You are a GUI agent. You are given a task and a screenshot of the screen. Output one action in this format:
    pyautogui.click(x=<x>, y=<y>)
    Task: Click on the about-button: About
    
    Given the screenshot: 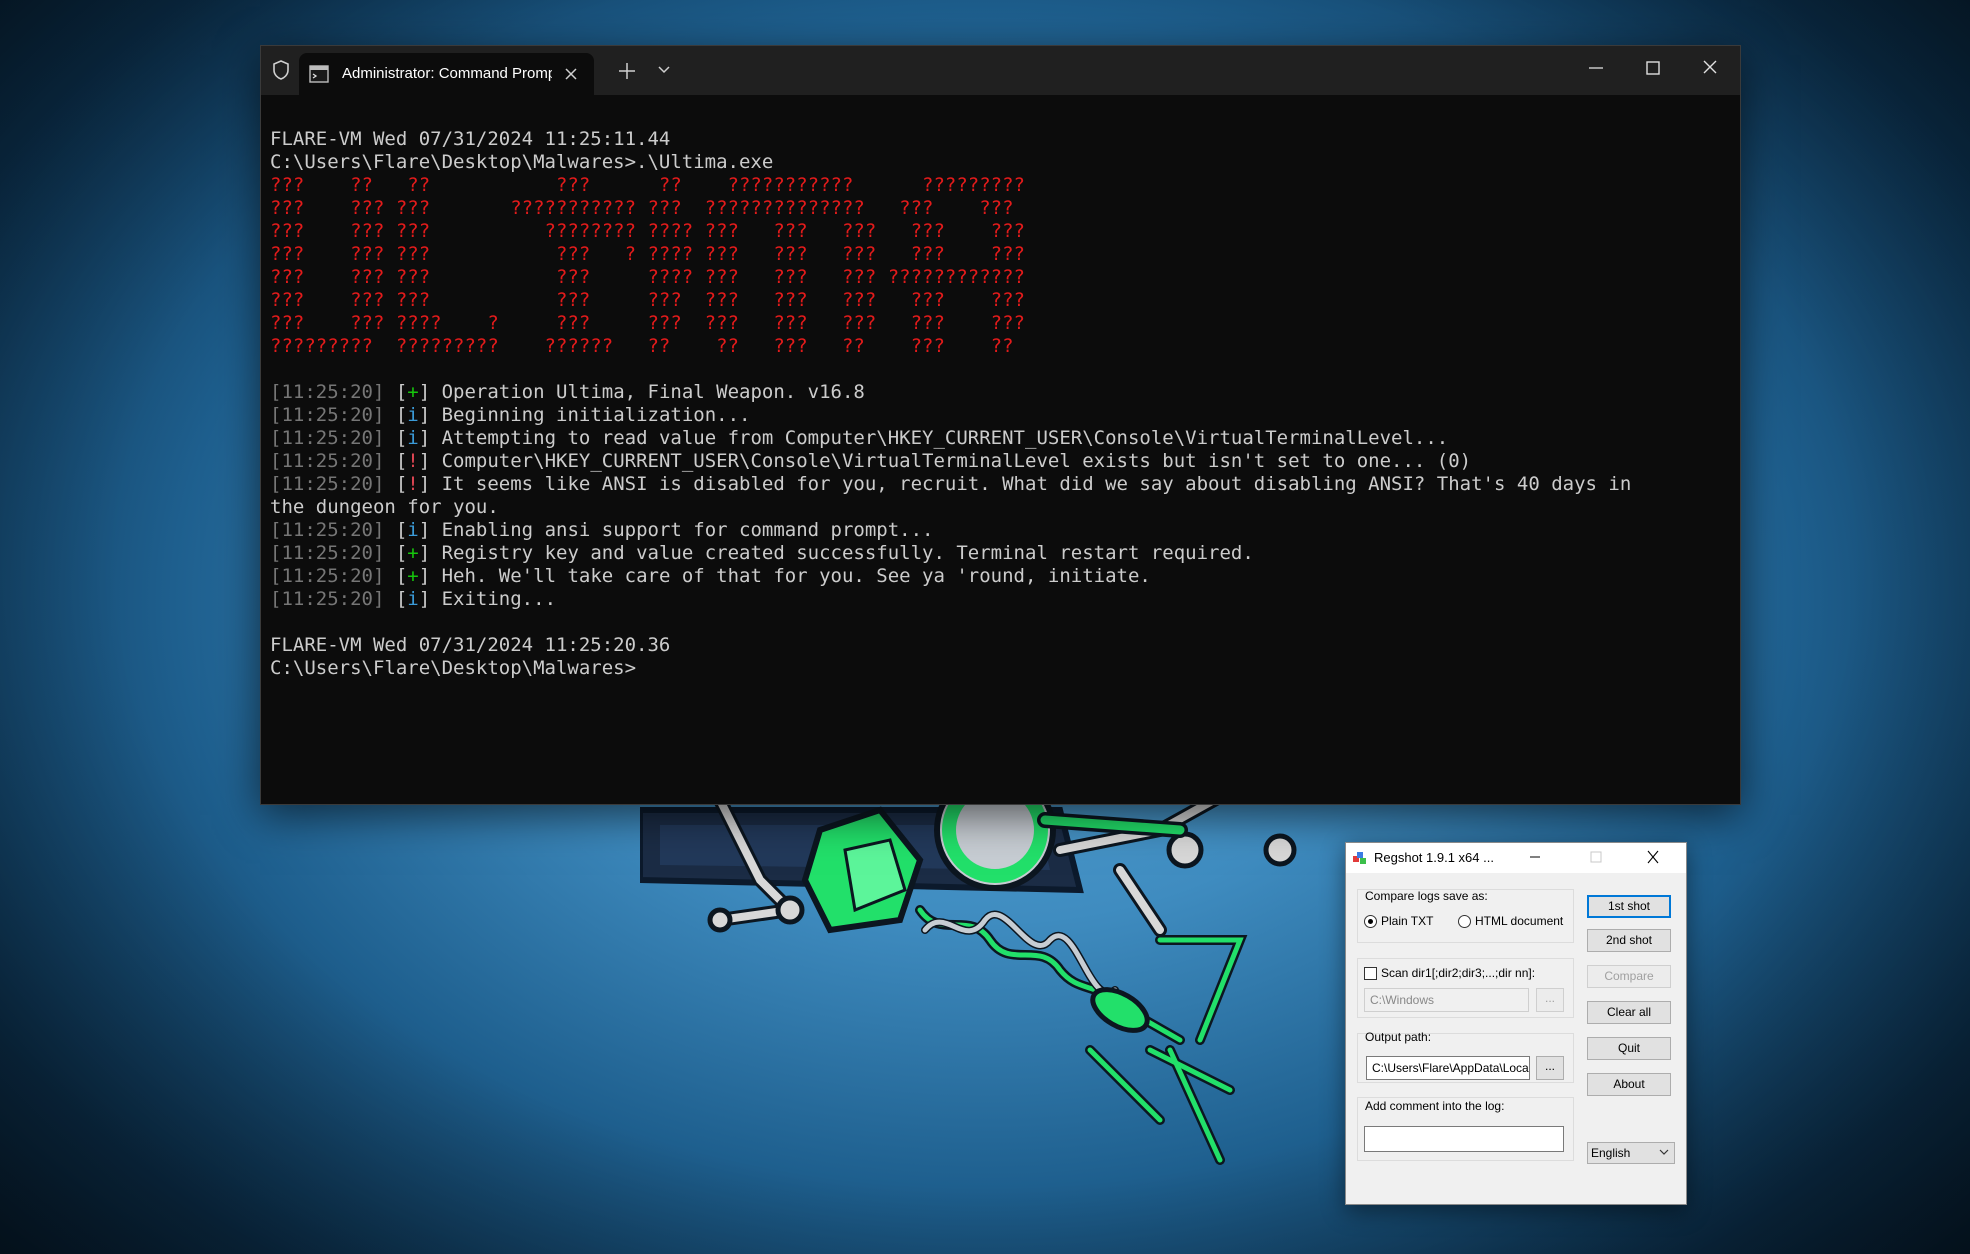 What is the action you would take?
    pyautogui.click(x=1629, y=1084)
    